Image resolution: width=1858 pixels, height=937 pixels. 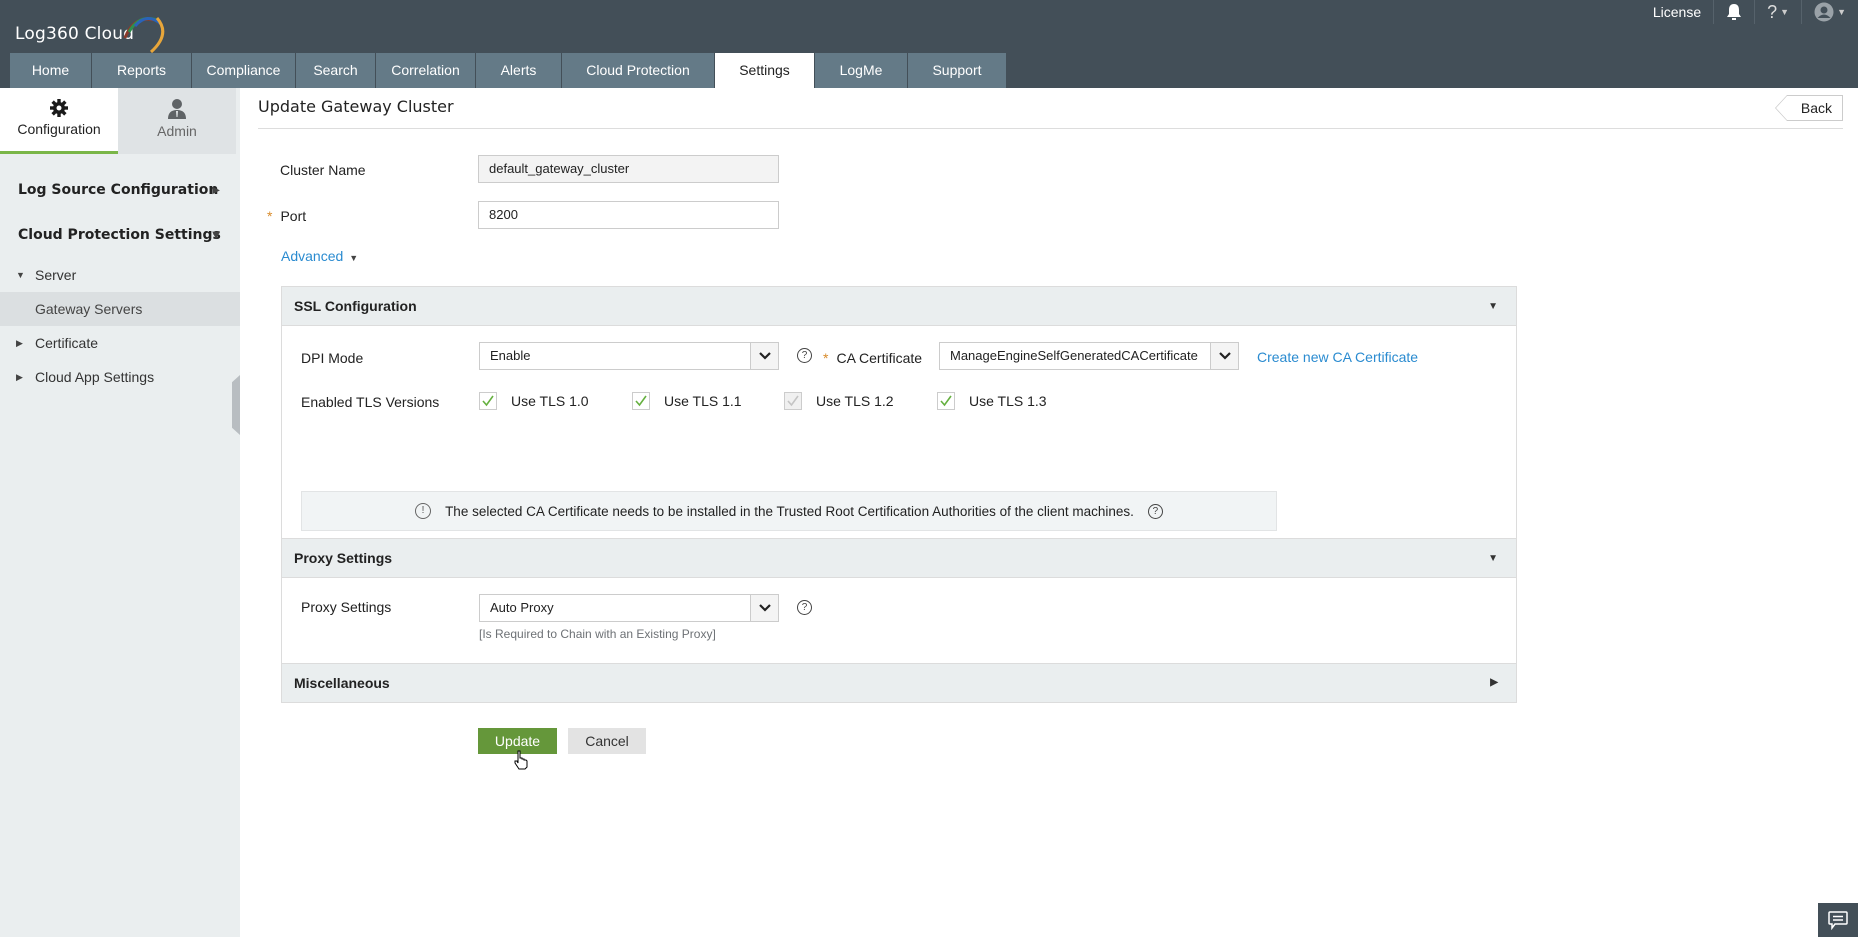 What do you see at coordinates (293, 216) in the screenshot?
I see `port-label-text: Port` at bounding box center [293, 216].